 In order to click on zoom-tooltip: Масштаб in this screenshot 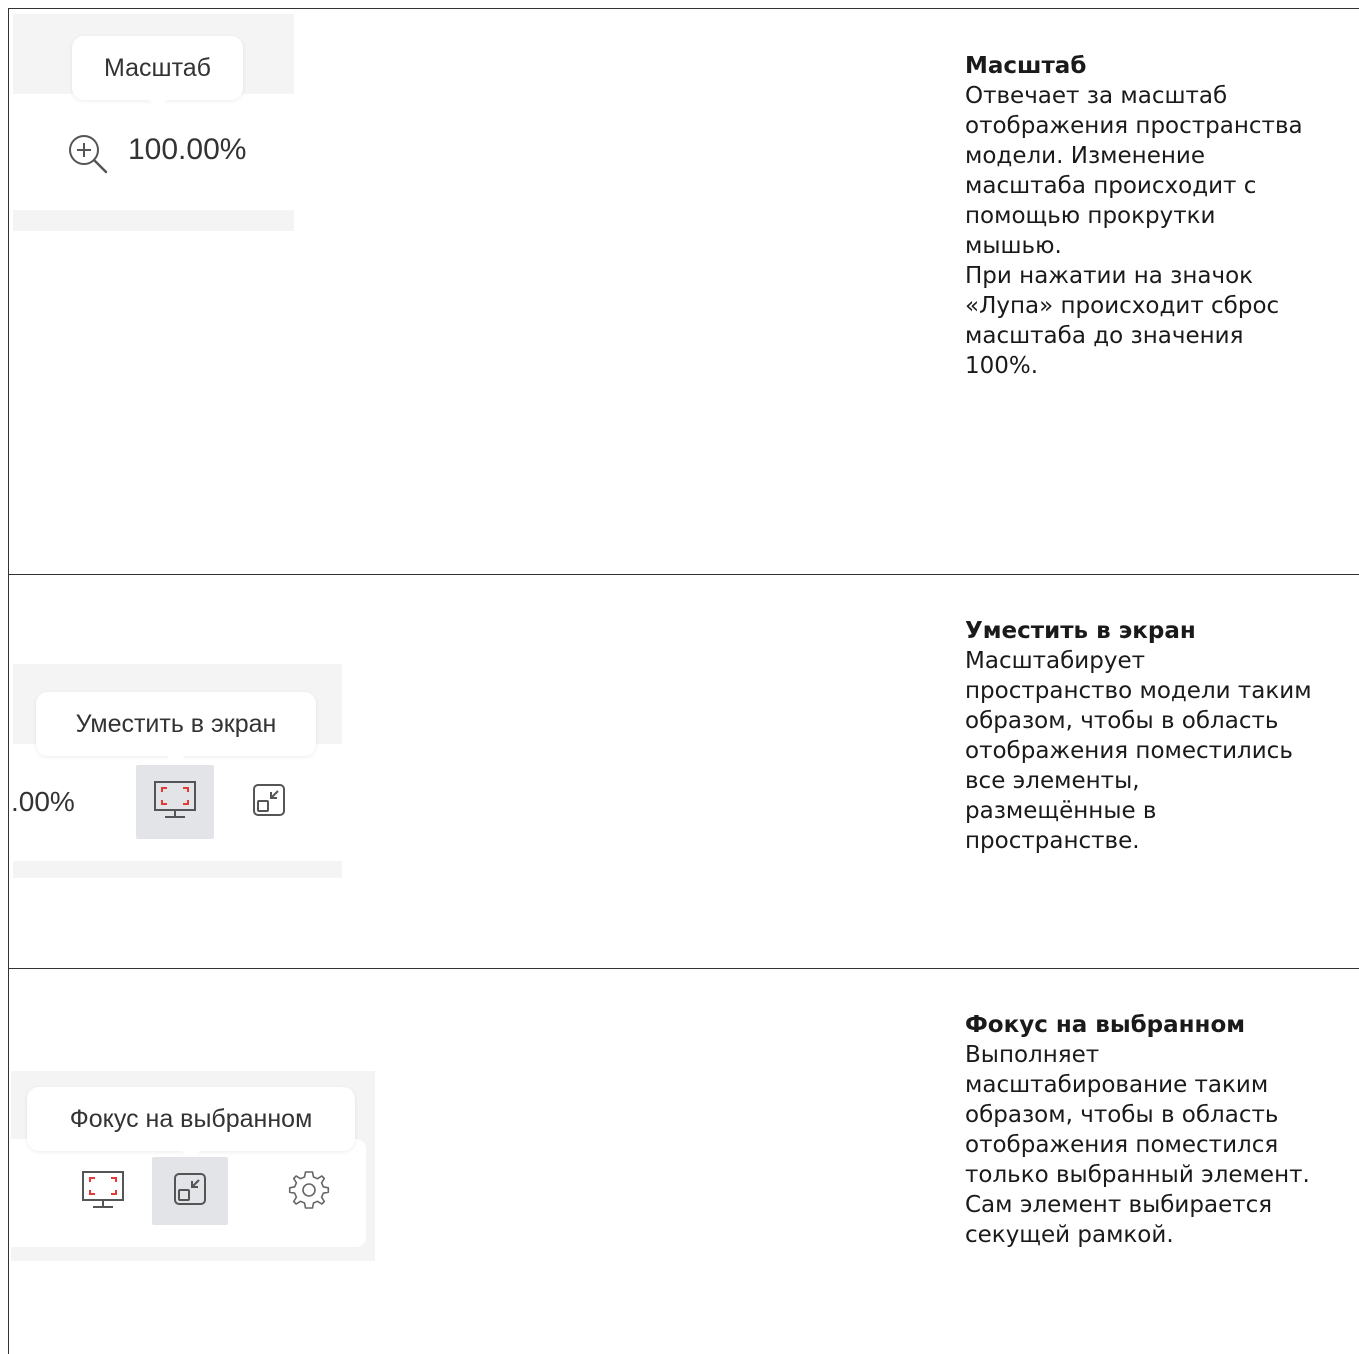, I will do `click(157, 72)`.